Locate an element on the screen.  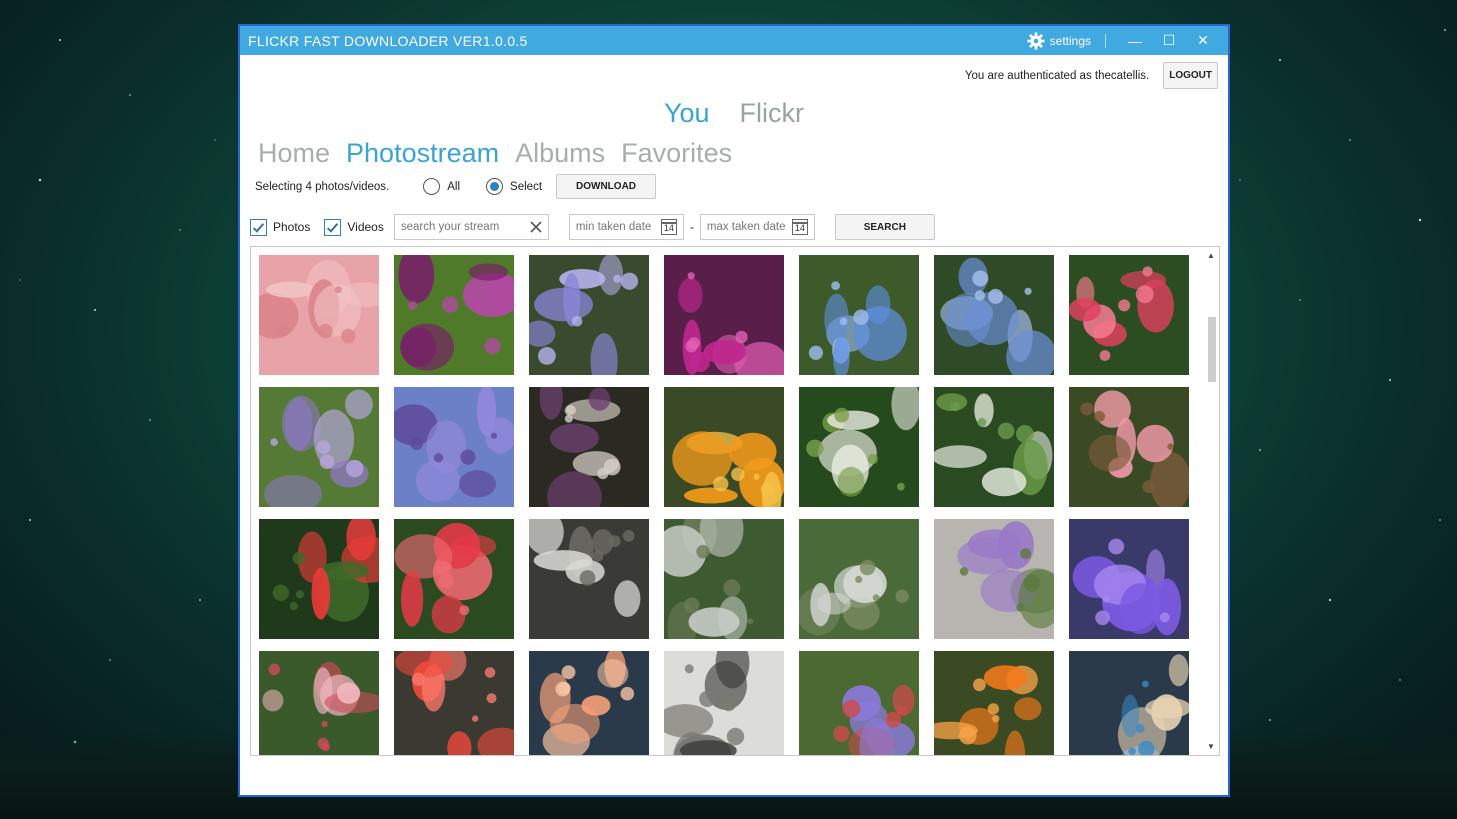
sub-tabs: Home Photostream Albums Favorites is located at coordinates (495, 153).